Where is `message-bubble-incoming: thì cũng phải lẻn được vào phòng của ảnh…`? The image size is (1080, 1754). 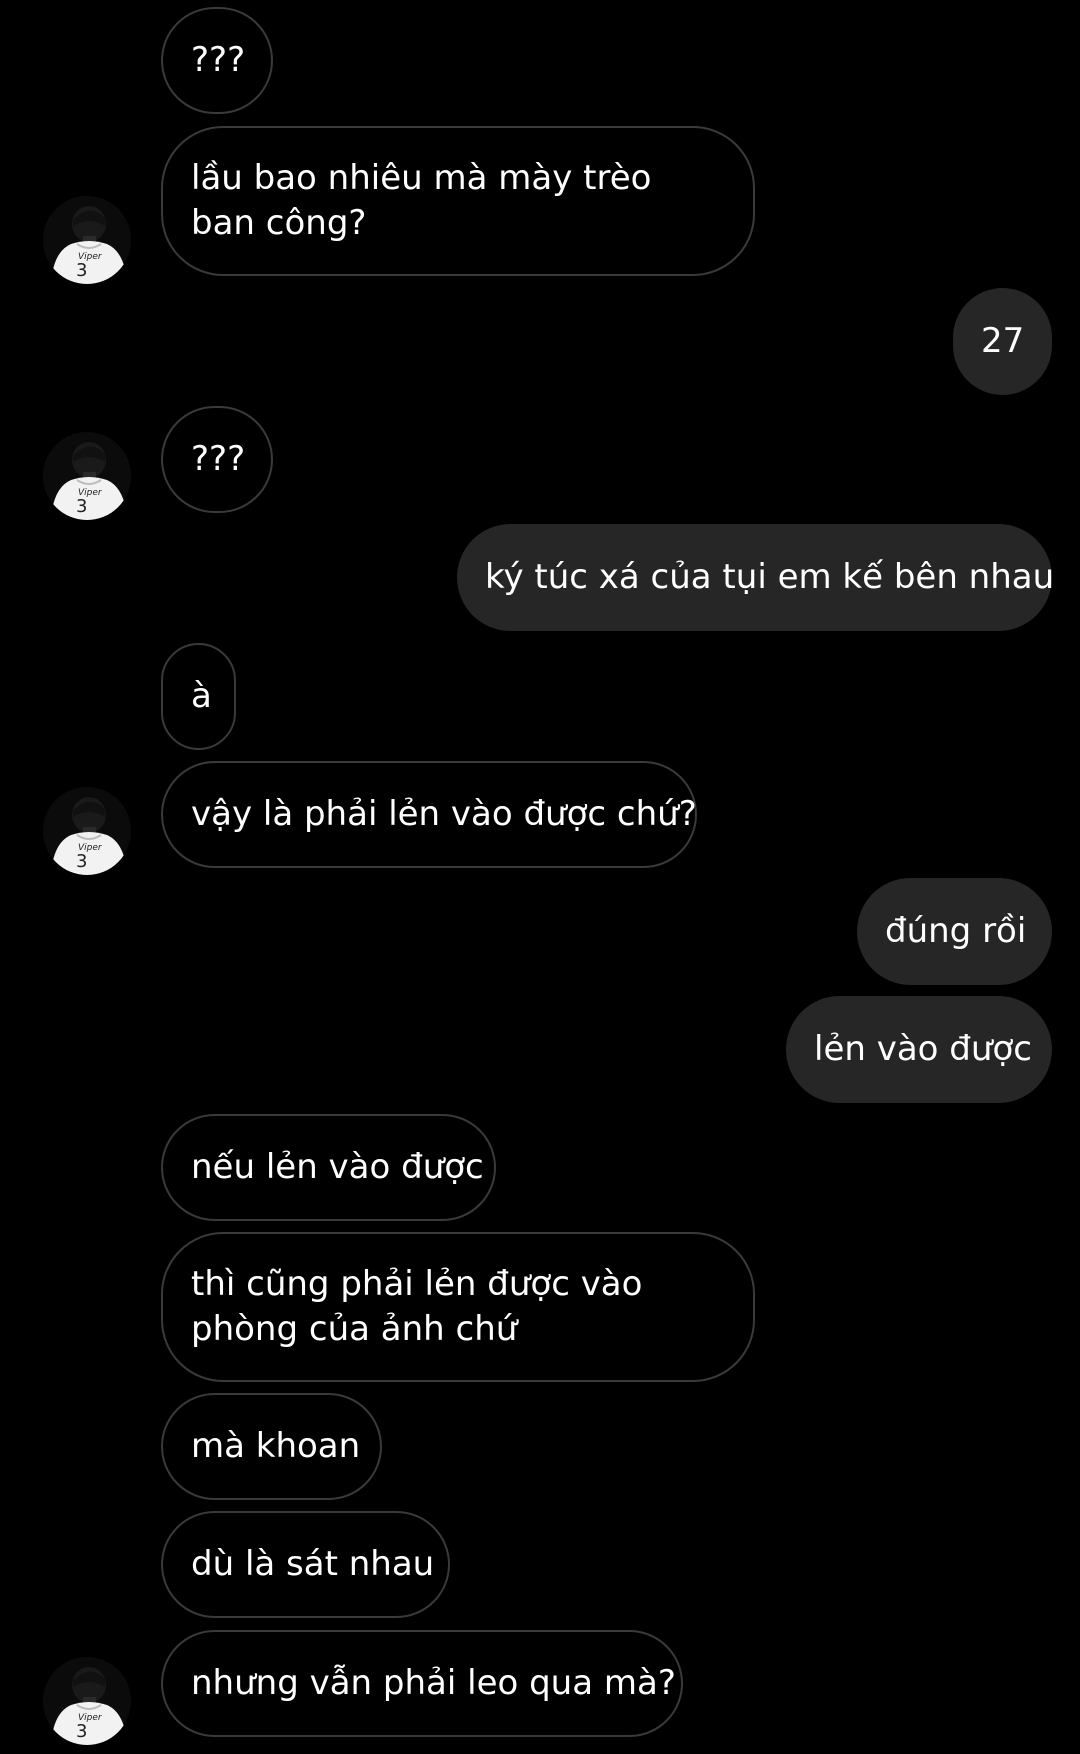 message-bubble-incoming: thì cũng phải lẻn được vào phòng của ảnh… is located at coordinates (458, 1307).